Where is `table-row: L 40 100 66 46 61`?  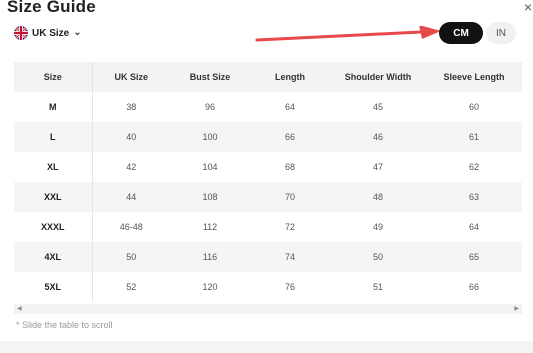 table-row: L 40 100 66 46 61 is located at coordinates (268, 137).